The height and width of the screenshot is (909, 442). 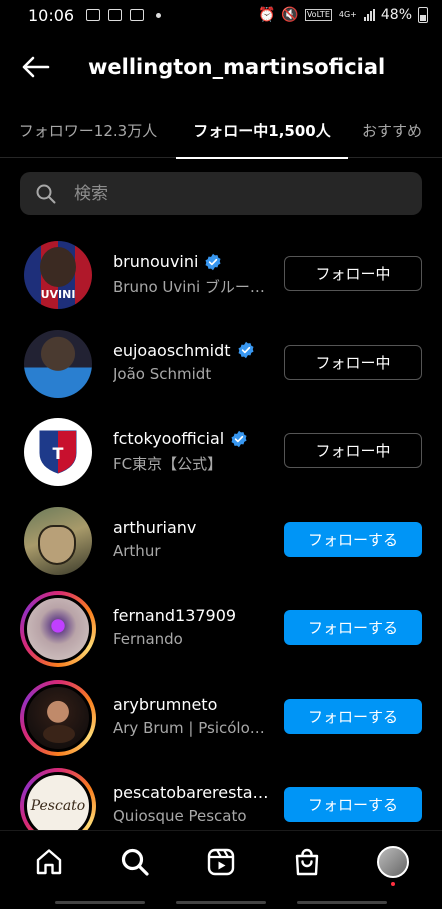 I want to click on mute-icon: 🔇, so click(x=290, y=15).